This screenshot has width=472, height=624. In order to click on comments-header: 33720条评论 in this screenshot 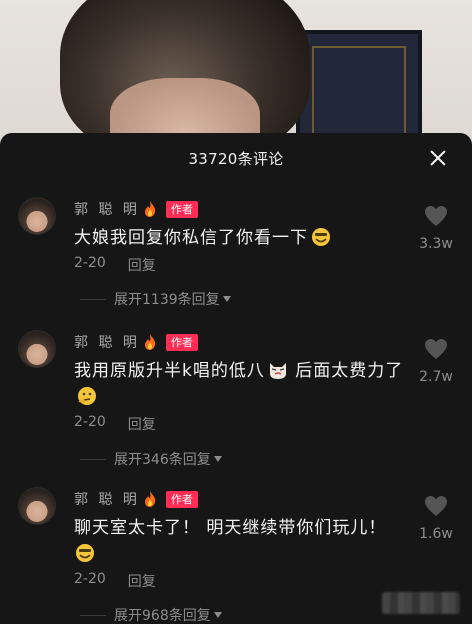, I will do `click(236, 158)`.